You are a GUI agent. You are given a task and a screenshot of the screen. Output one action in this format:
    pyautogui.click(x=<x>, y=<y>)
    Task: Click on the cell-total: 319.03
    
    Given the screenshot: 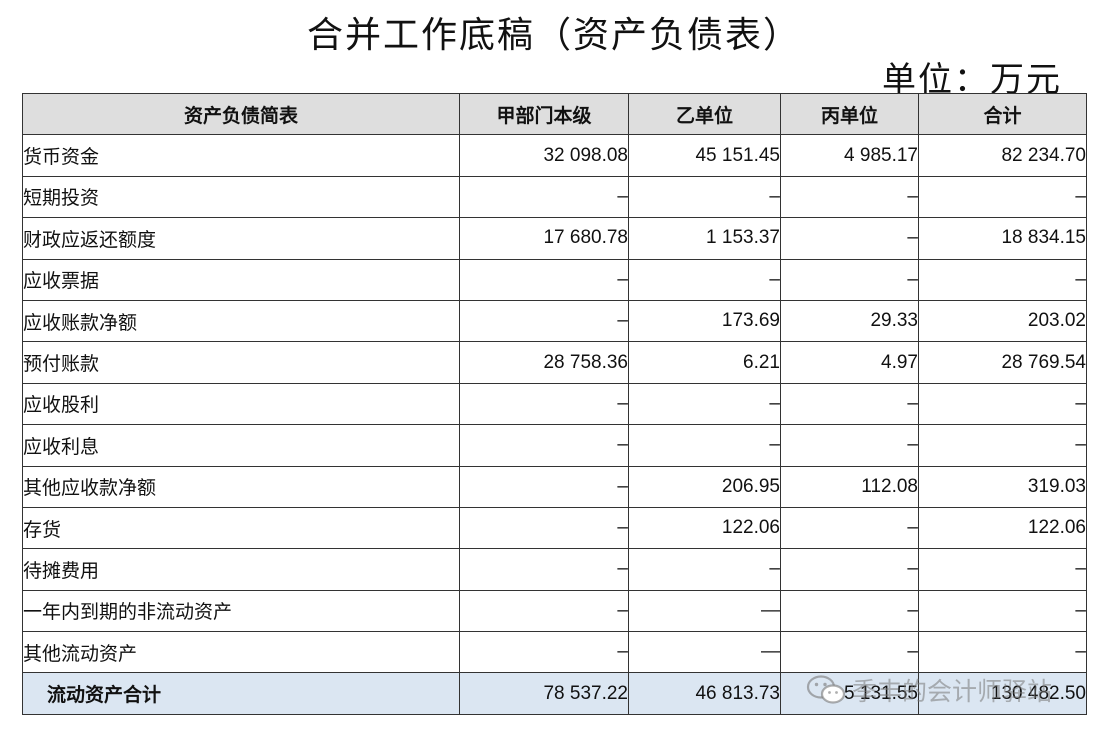 What is the action you would take?
    pyautogui.click(x=1002, y=486)
    